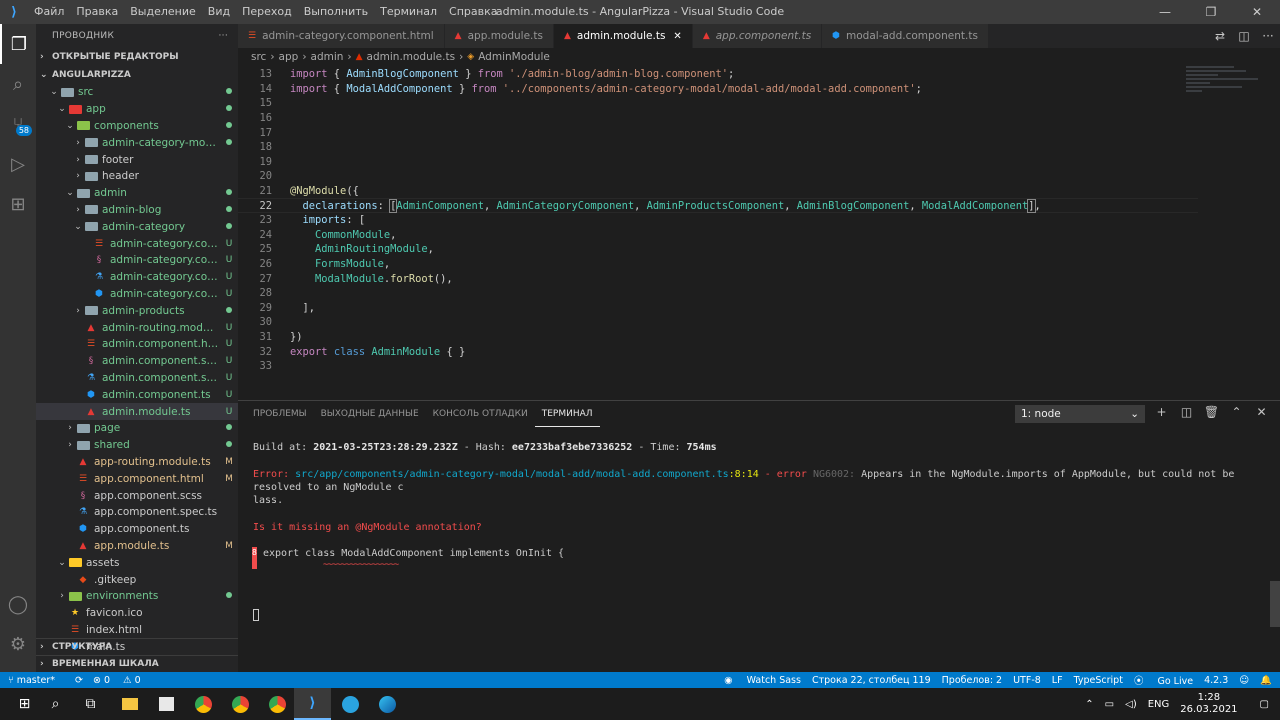 The width and height of the screenshot is (1280, 720). I want to click on tree-item: ☰ app.component.html M, so click(137, 478).